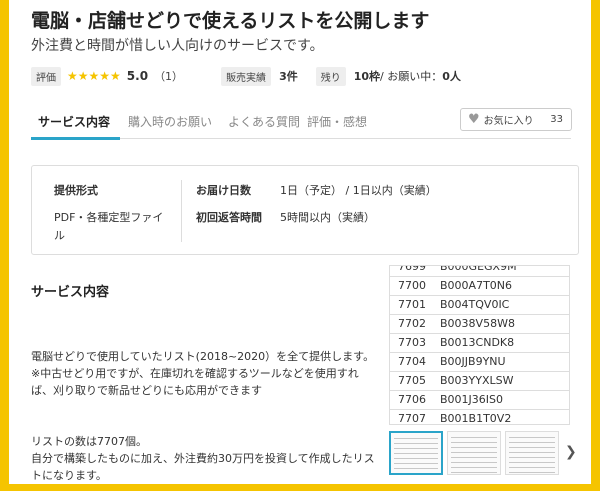  I want to click on row-number: 7703, so click(412, 343).